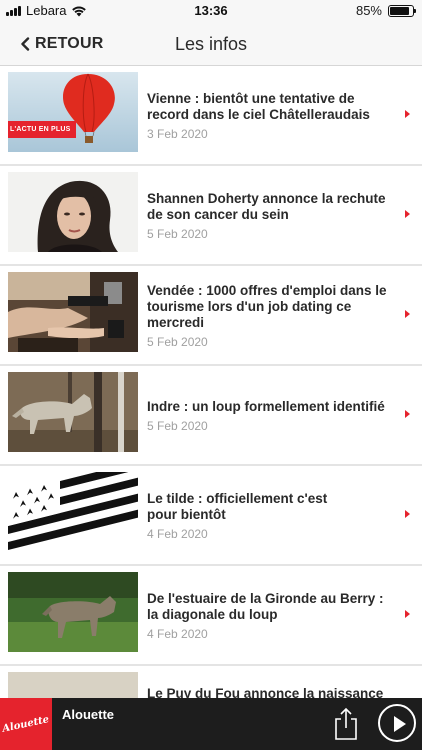 Image resolution: width=422 pixels, height=750 pixels. Describe the element at coordinates (211, 724) in the screenshot. I see `player-bar: Alouette Alouette` at that location.